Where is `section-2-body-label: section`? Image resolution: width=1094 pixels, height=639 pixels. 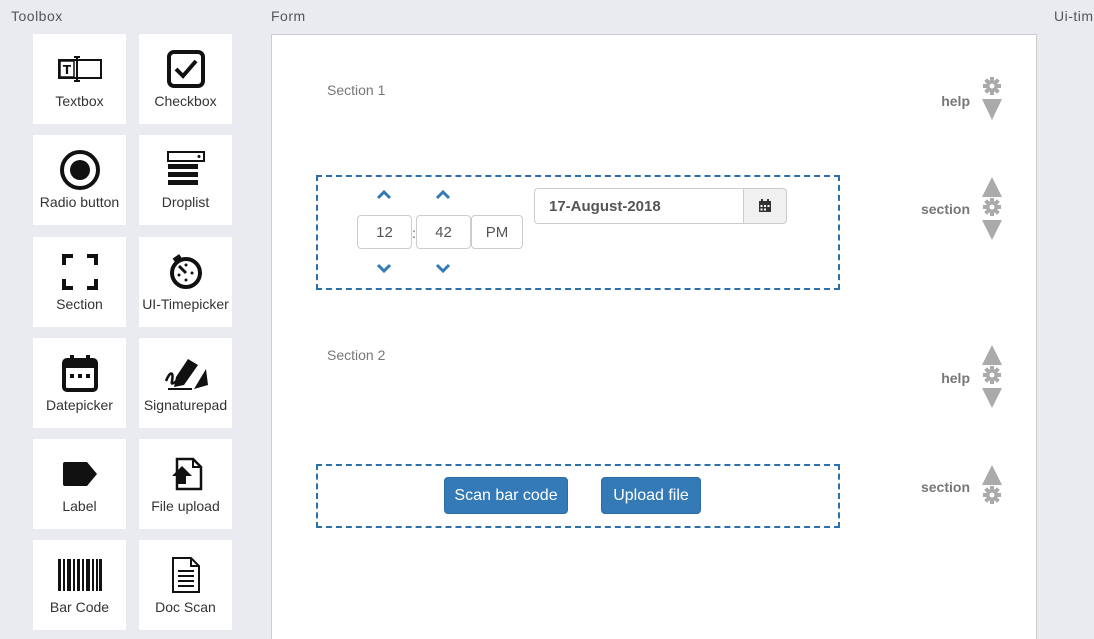 section-2-body-label: section is located at coordinates (945, 487).